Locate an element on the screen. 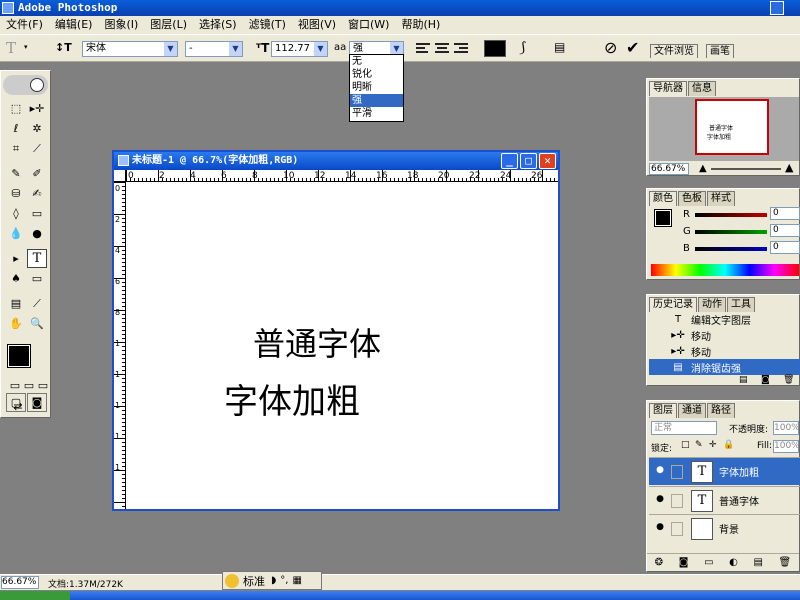 Image resolution: width=800 pixels, height=600 pixels. zoom-out-icon: ▲ is located at coordinates (703, 168).